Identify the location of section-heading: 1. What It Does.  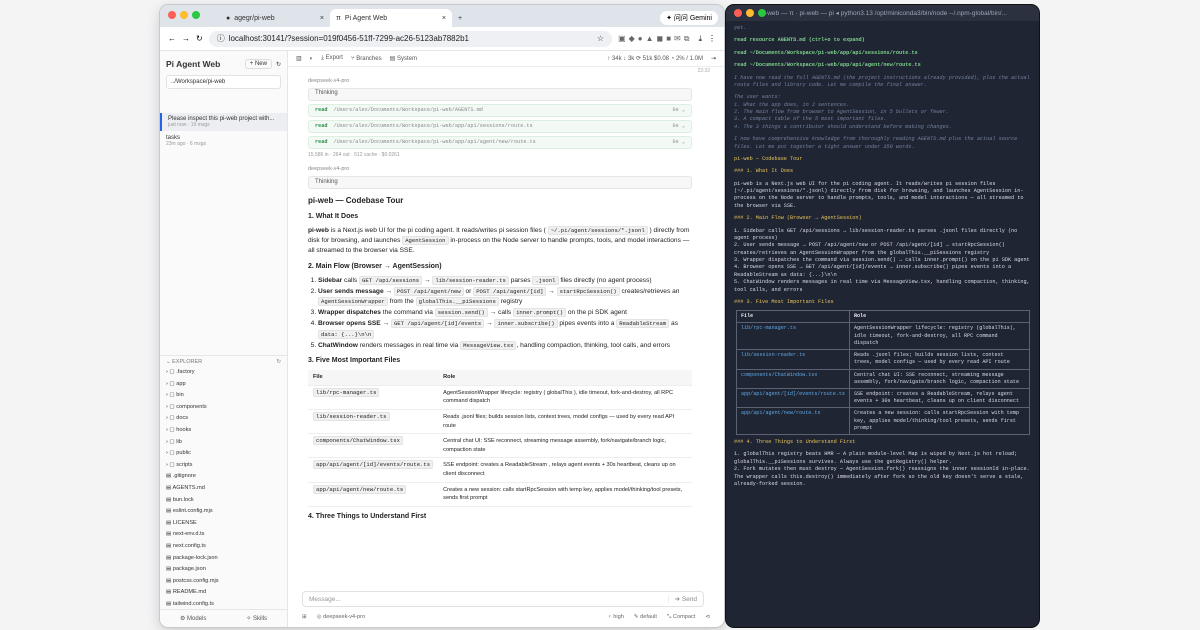
(333, 217).